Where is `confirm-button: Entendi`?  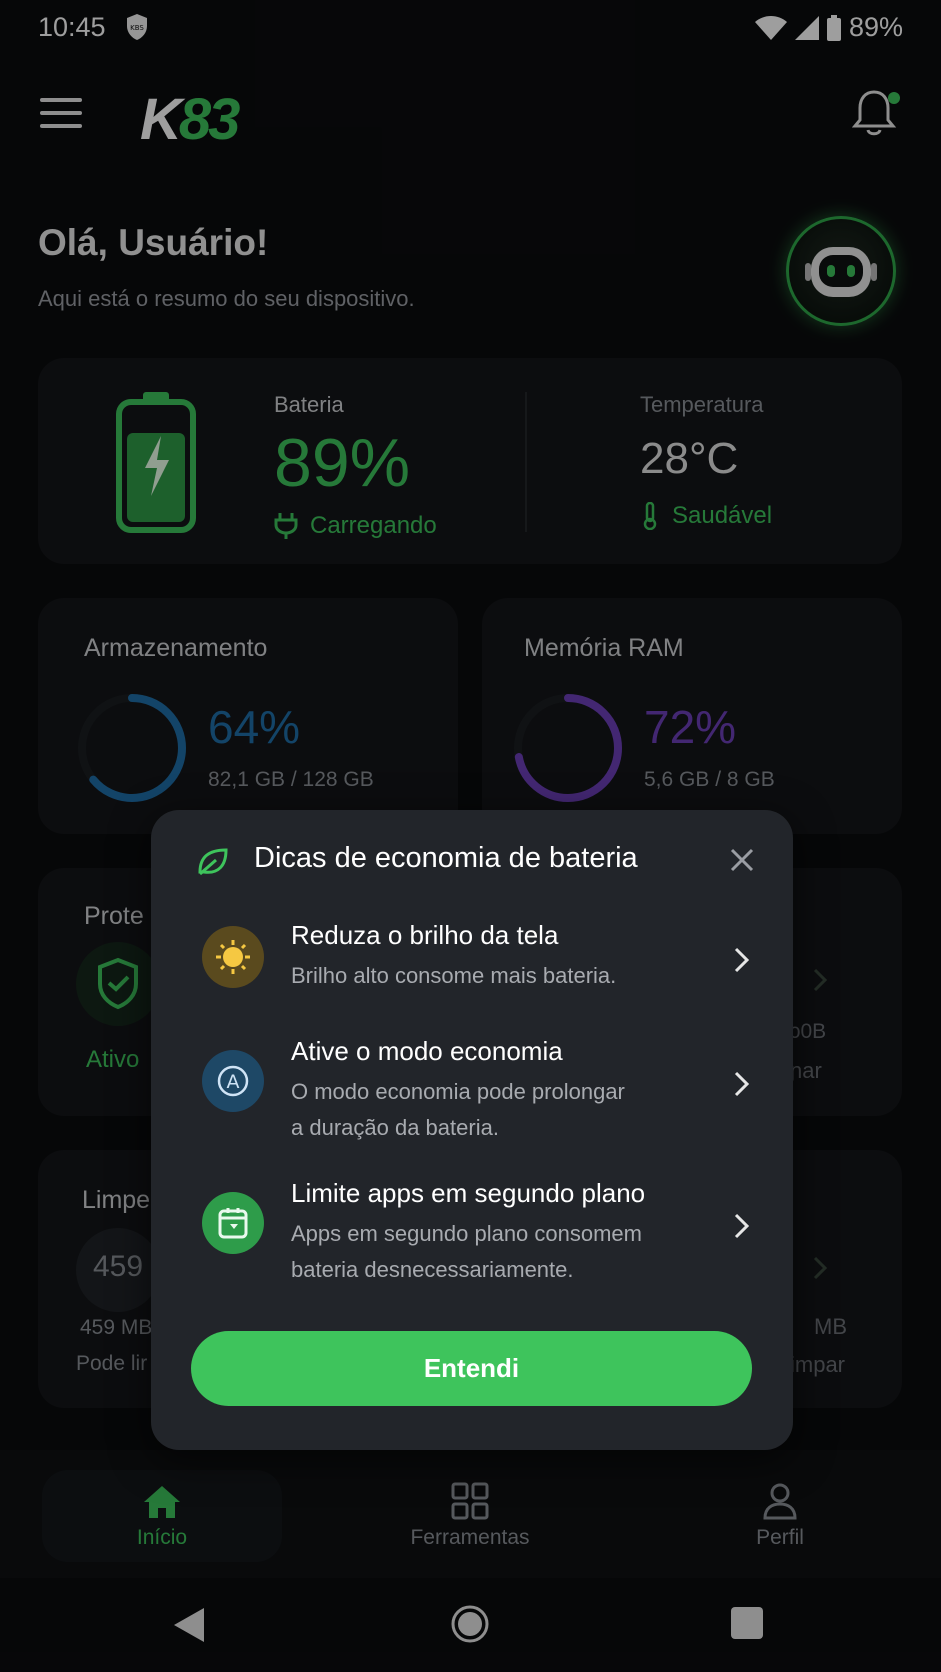
confirm-button: Entendi is located at coordinates (471, 1368).